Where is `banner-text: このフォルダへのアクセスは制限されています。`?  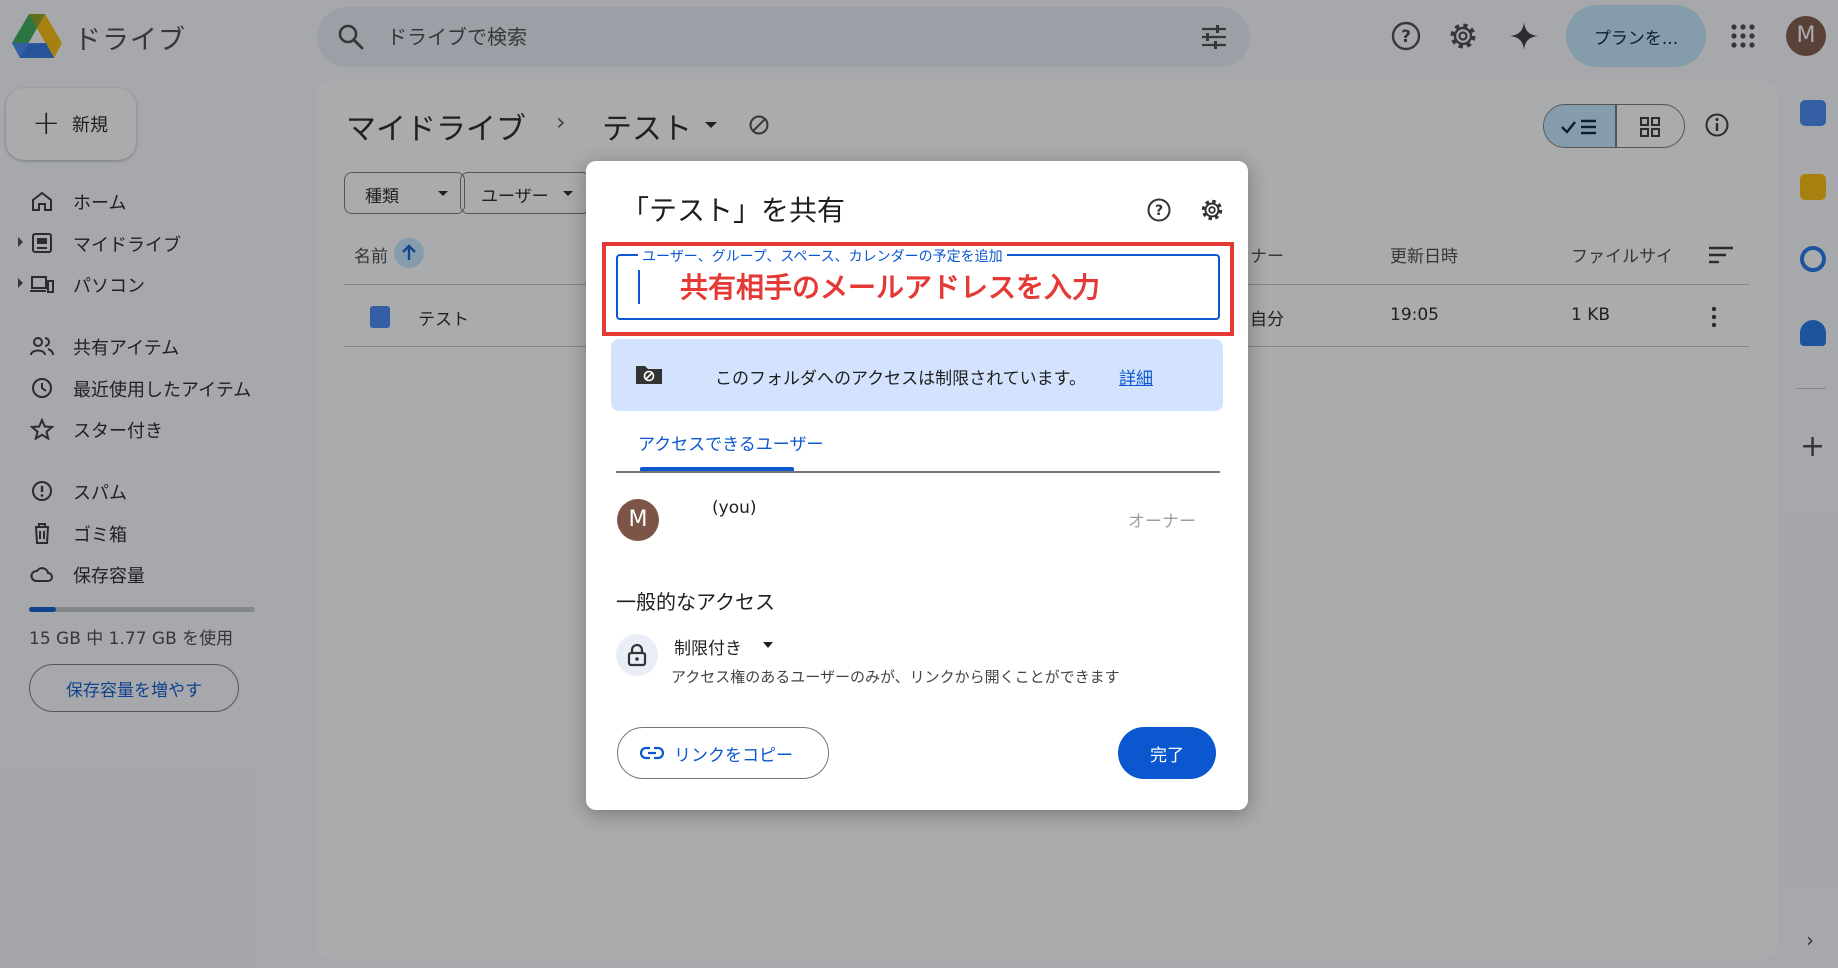 banner-text: このフォルダへのアクセスは制限されています。 is located at coordinates (900, 379).